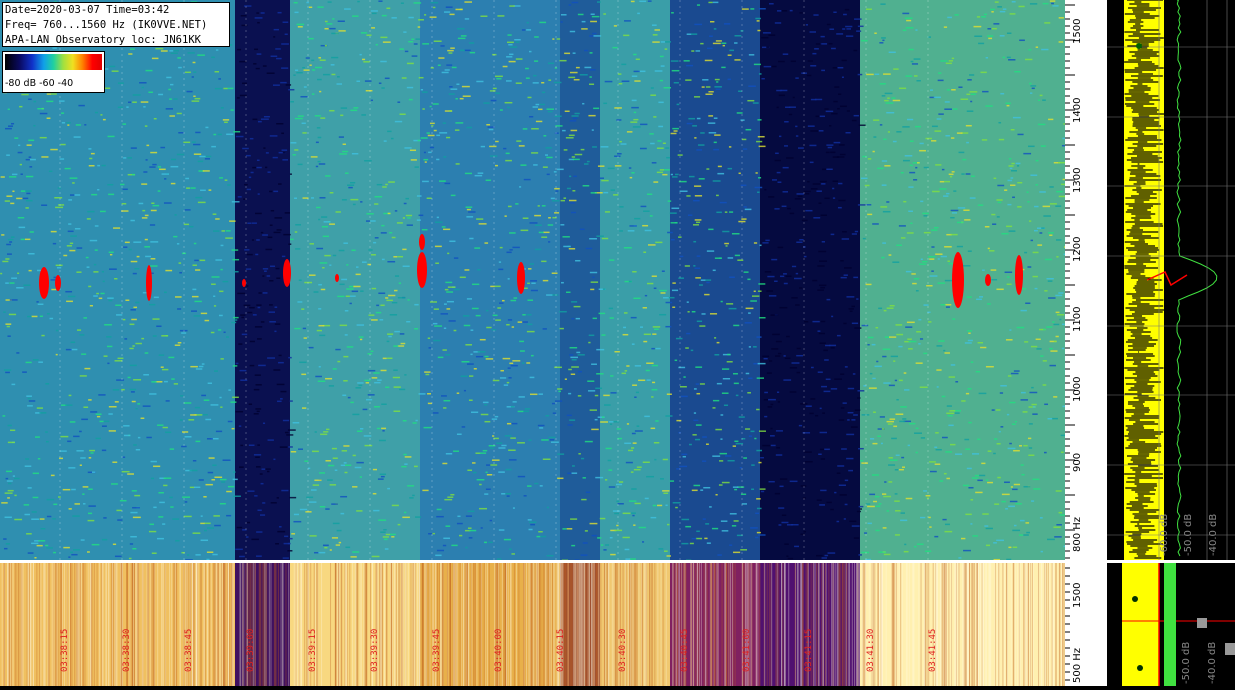  What do you see at coordinates (623, 650) in the screenshot?
I see `time-label: 03:40:30` at bounding box center [623, 650].